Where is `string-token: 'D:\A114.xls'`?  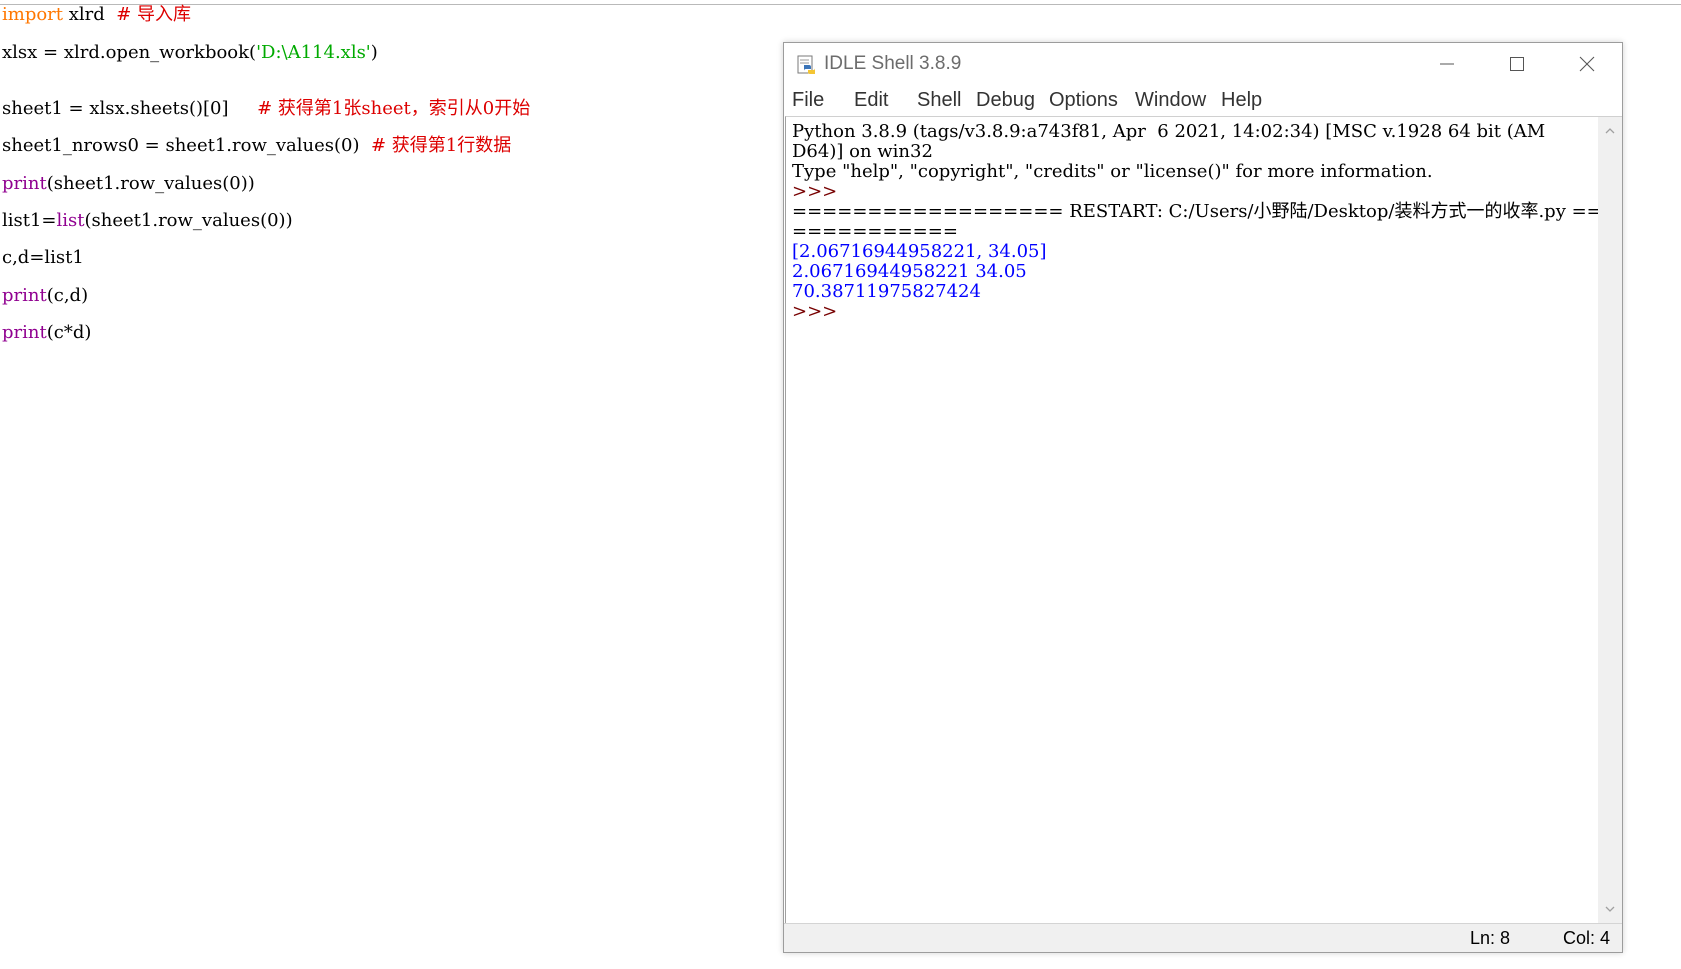
string-token: 'D:\A114.xls' is located at coordinates (313, 52).